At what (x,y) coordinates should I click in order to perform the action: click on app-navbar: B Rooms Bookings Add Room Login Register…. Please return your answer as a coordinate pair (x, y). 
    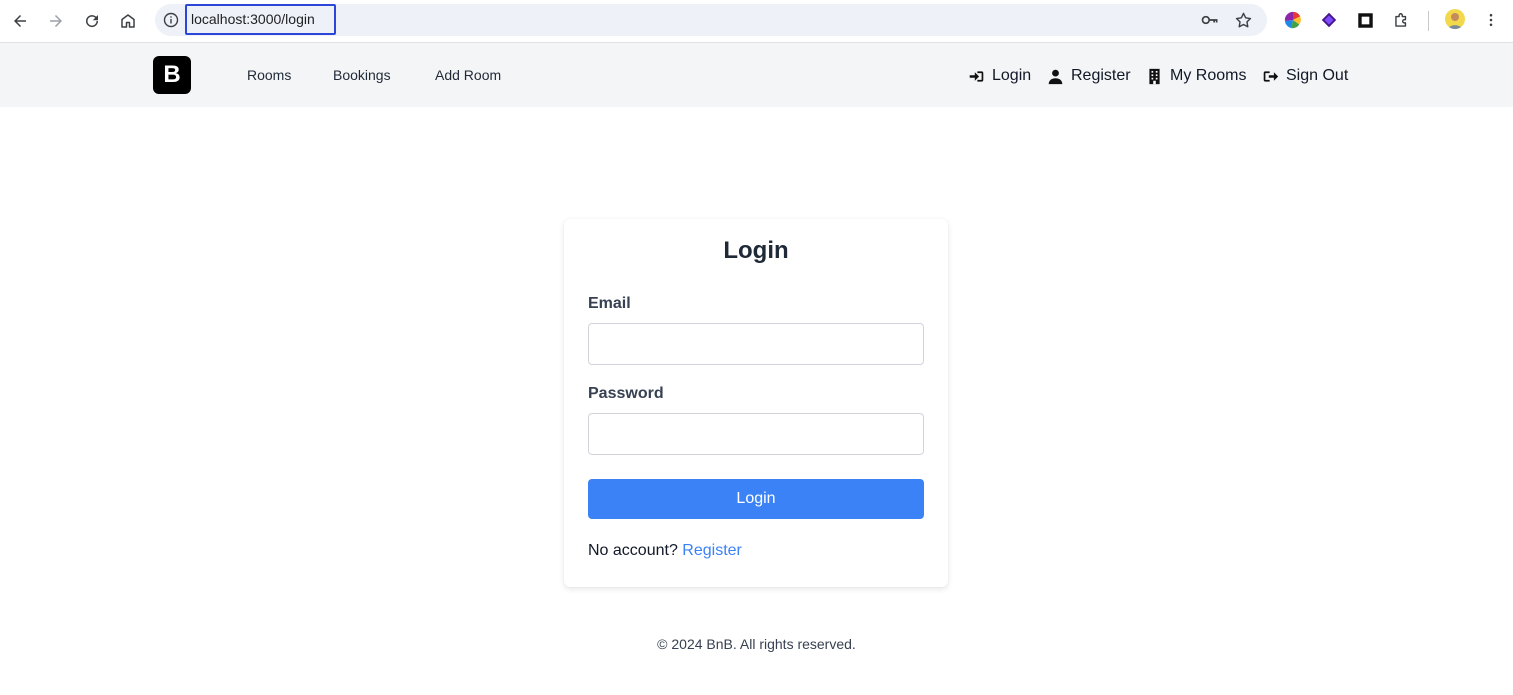
    Looking at the image, I should click on (756, 75).